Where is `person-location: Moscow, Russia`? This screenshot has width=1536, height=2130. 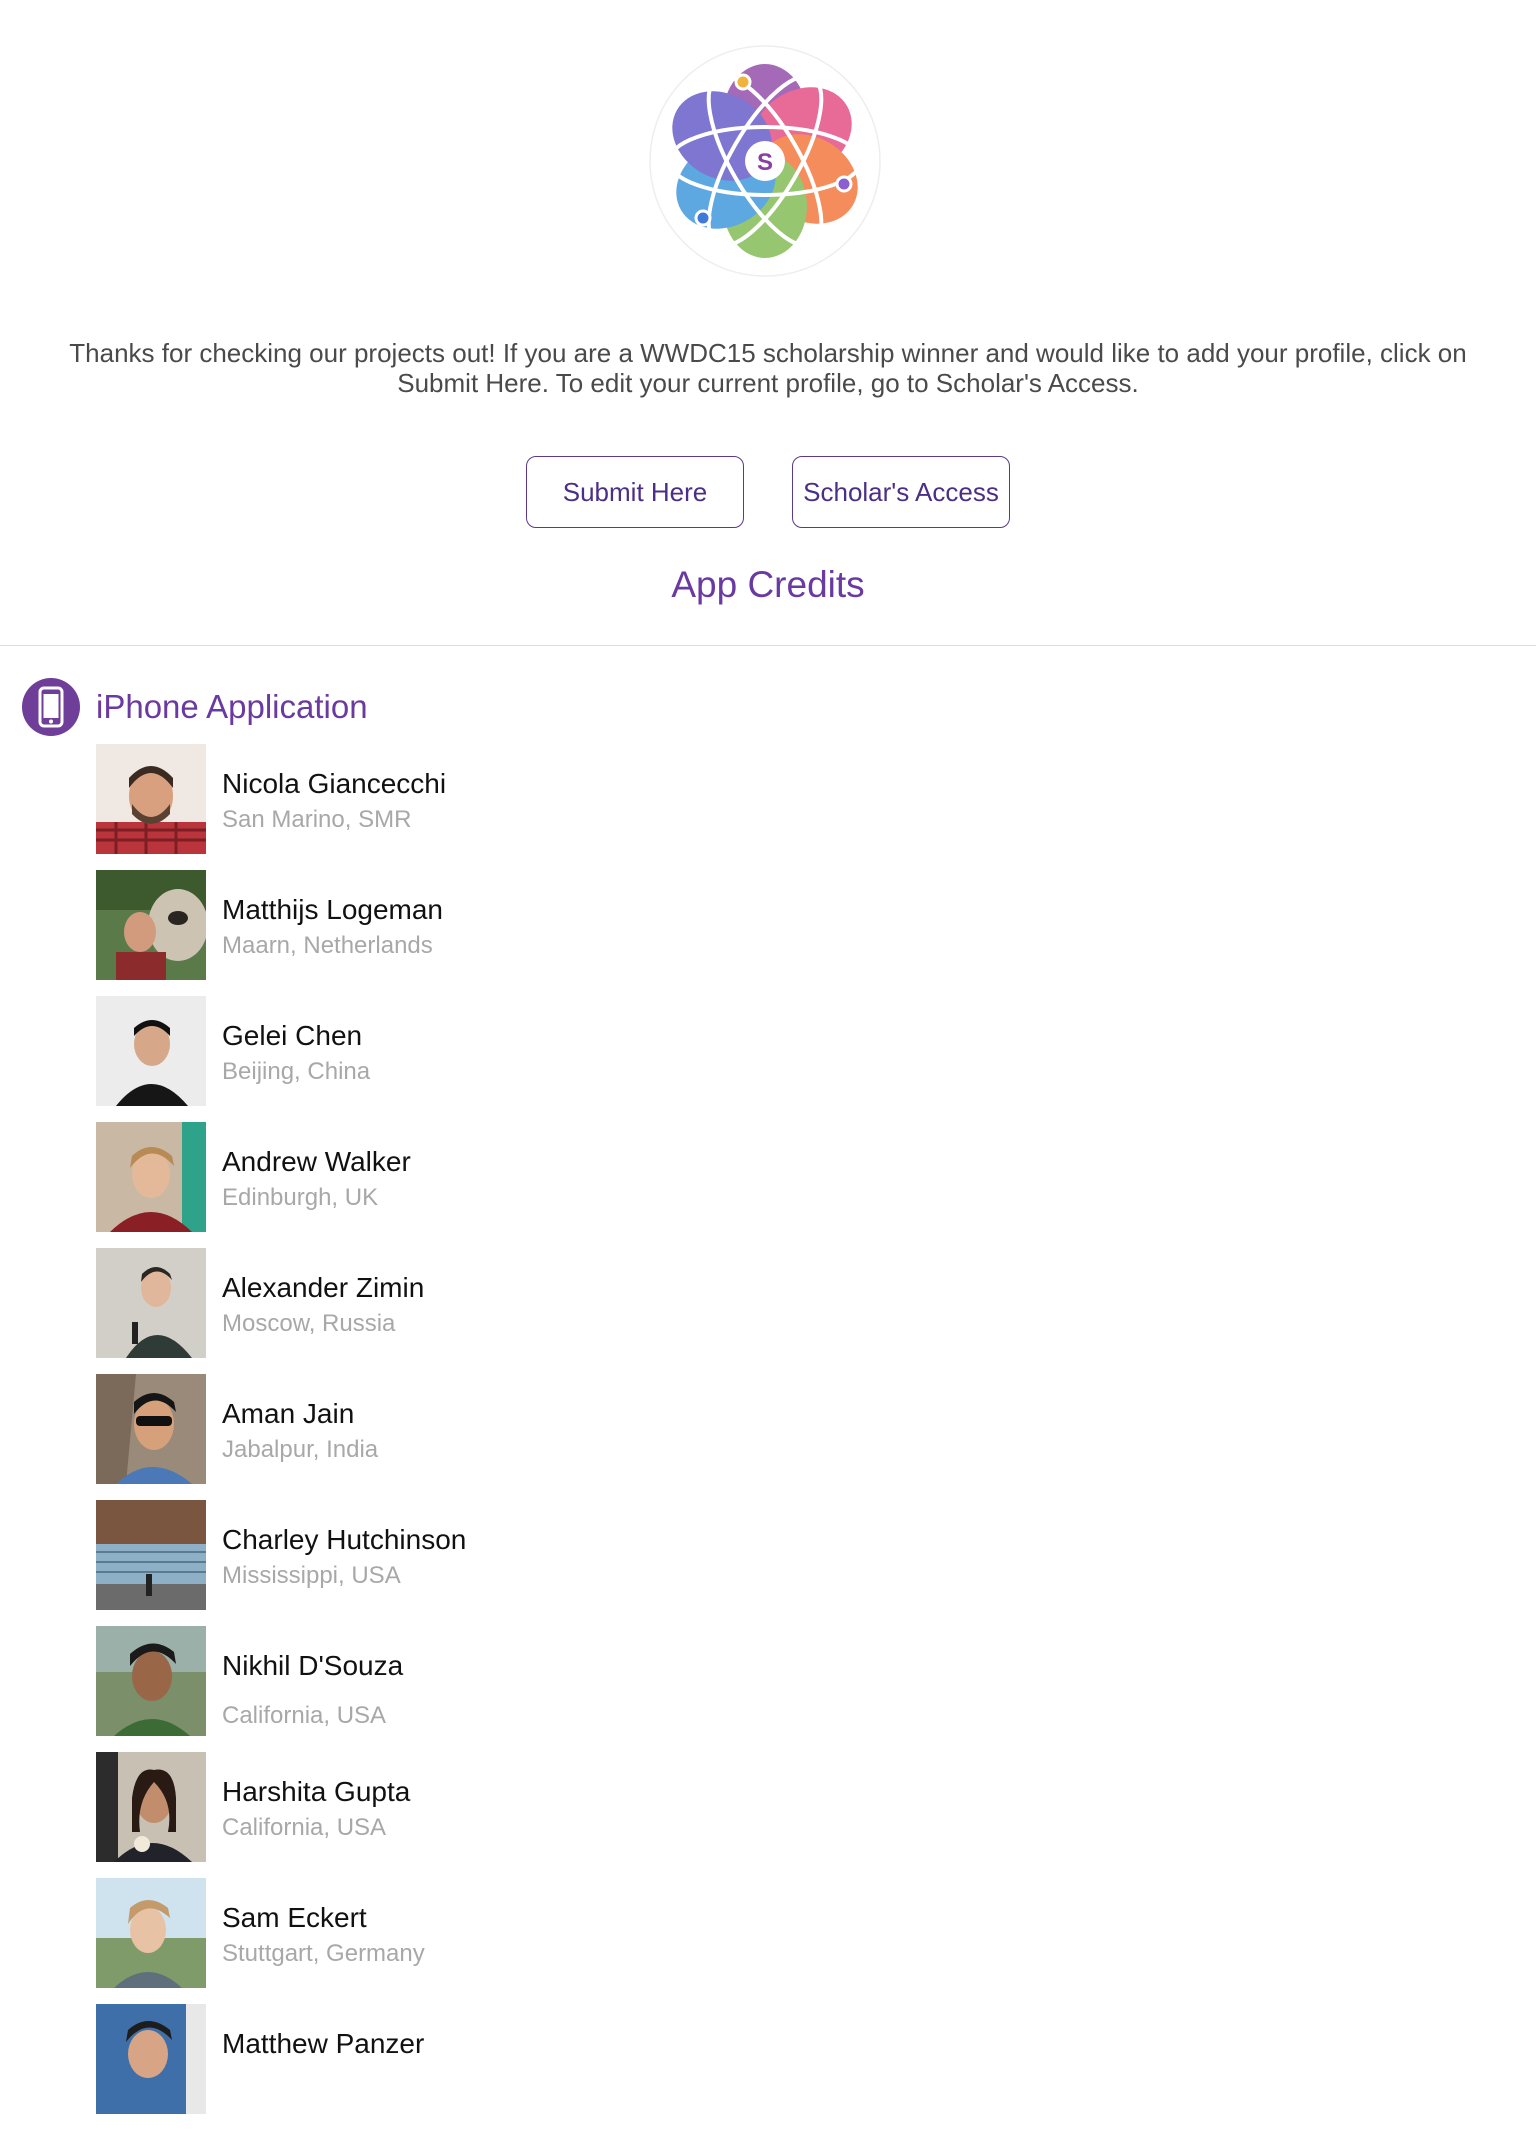 person-location: Moscow, Russia is located at coordinates (309, 1323).